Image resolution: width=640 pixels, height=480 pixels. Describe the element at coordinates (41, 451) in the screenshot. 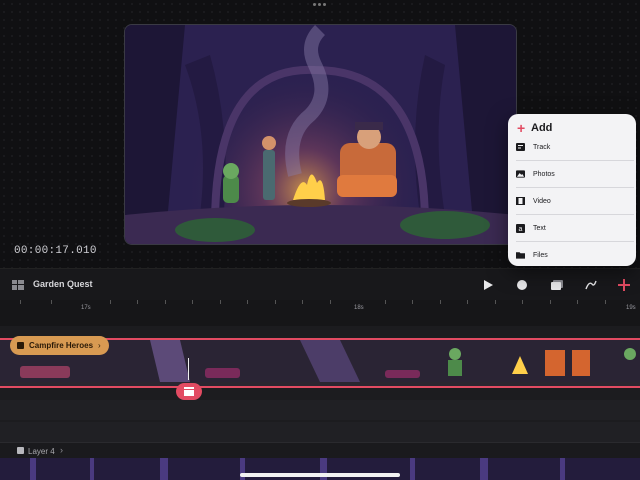

I see `layer-label: Layer 4` at that location.